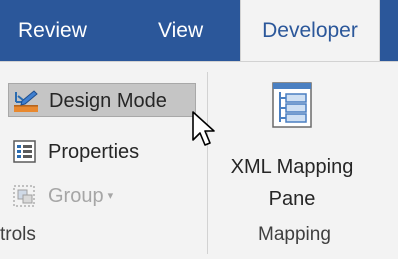 The height and width of the screenshot is (260, 398). I want to click on controls-group-label: trols, so click(18, 234).